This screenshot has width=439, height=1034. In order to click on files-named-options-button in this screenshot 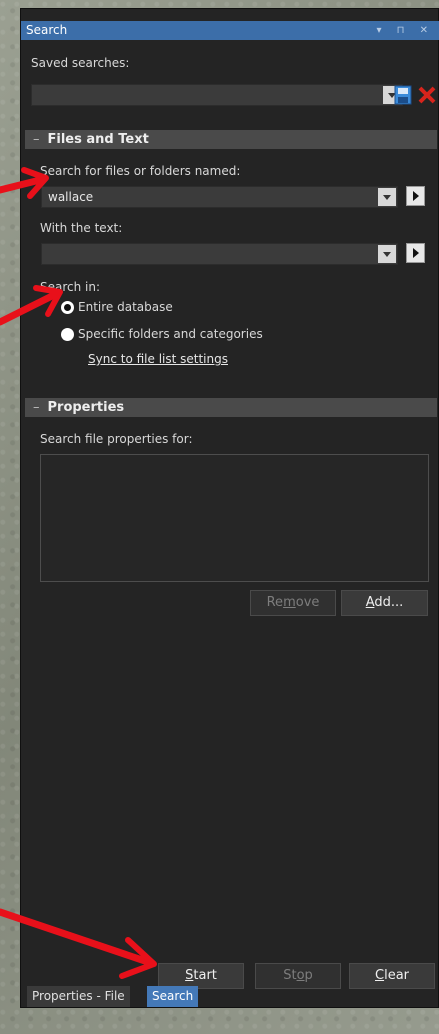, I will do `click(415, 196)`.